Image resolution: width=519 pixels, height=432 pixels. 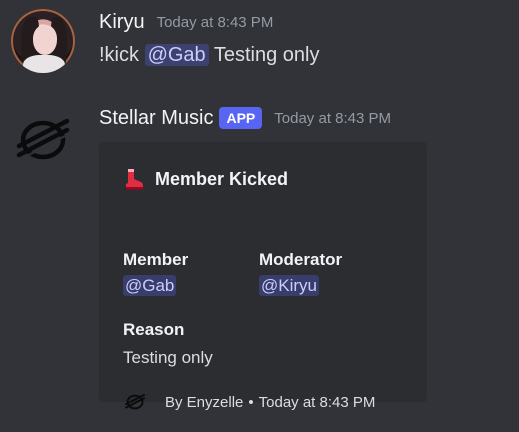 I want to click on field-name: Member, so click(x=156, y=259).